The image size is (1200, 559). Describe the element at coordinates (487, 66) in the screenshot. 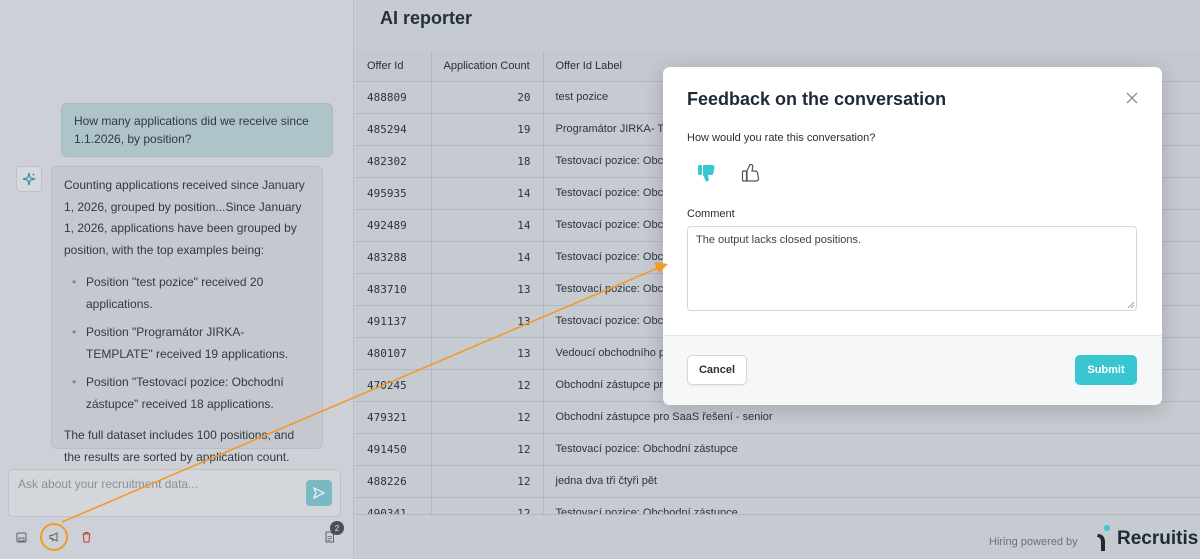

I see `column-header-application-count: Application Count` at that location.